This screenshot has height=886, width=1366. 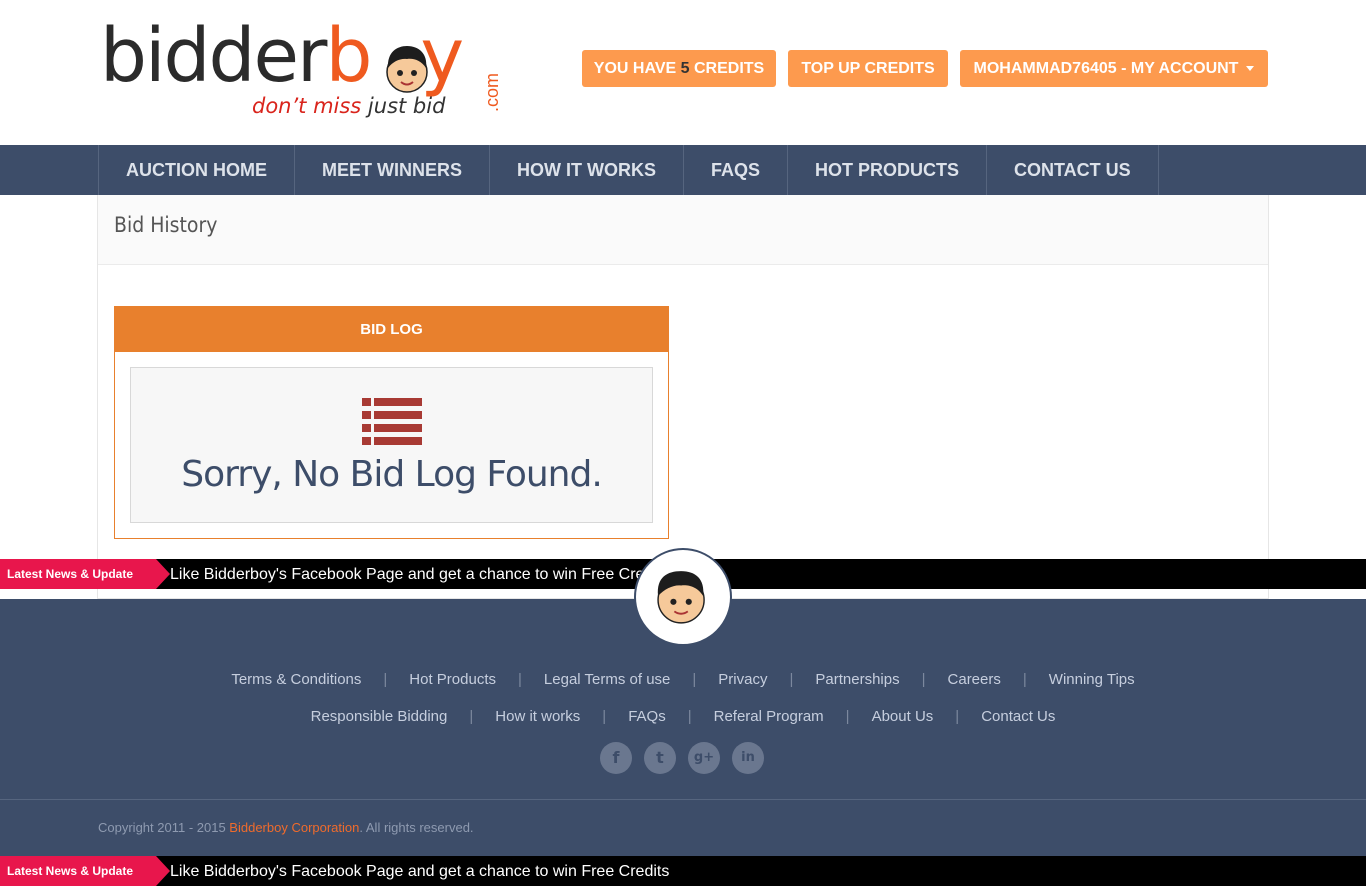 What do you see at coordinates (1092, 679) in the screenshot?
I see `footer-link-winning-tips: Winning Tips` at bounding box center [1092, 679].